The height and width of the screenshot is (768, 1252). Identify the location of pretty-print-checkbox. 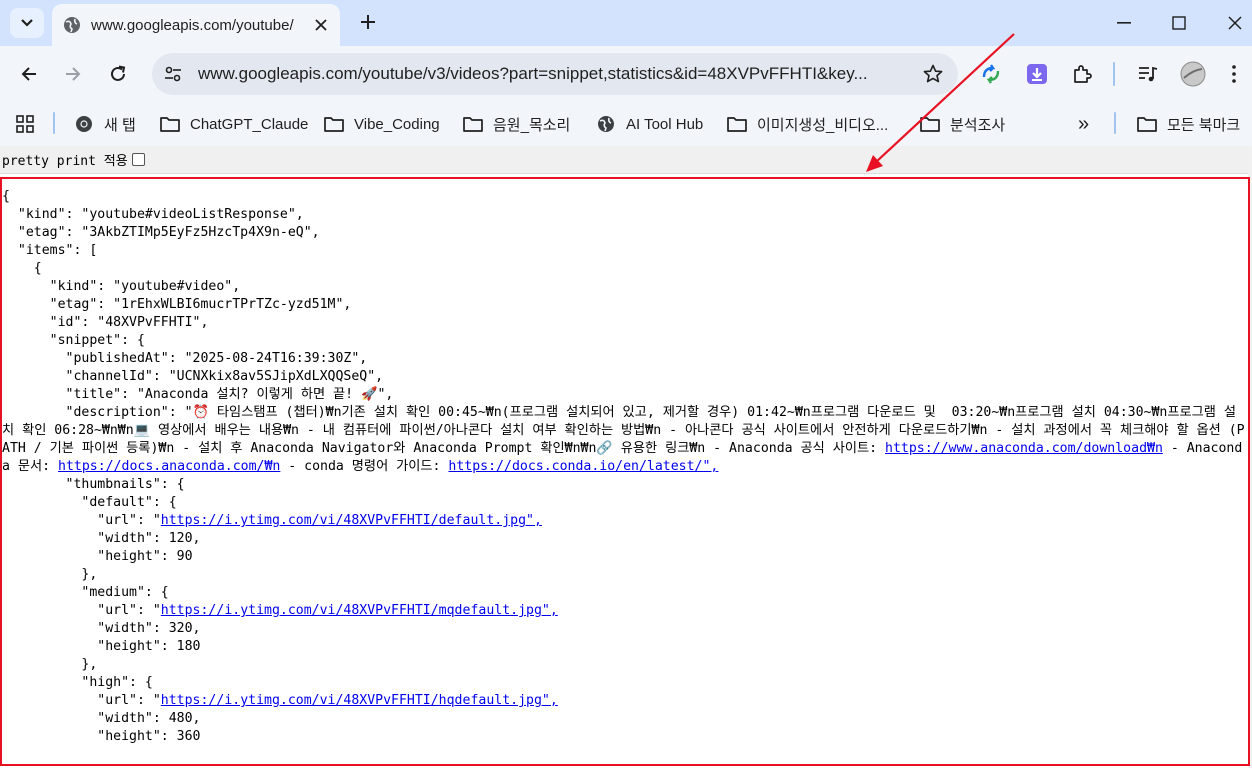
(138, 159).